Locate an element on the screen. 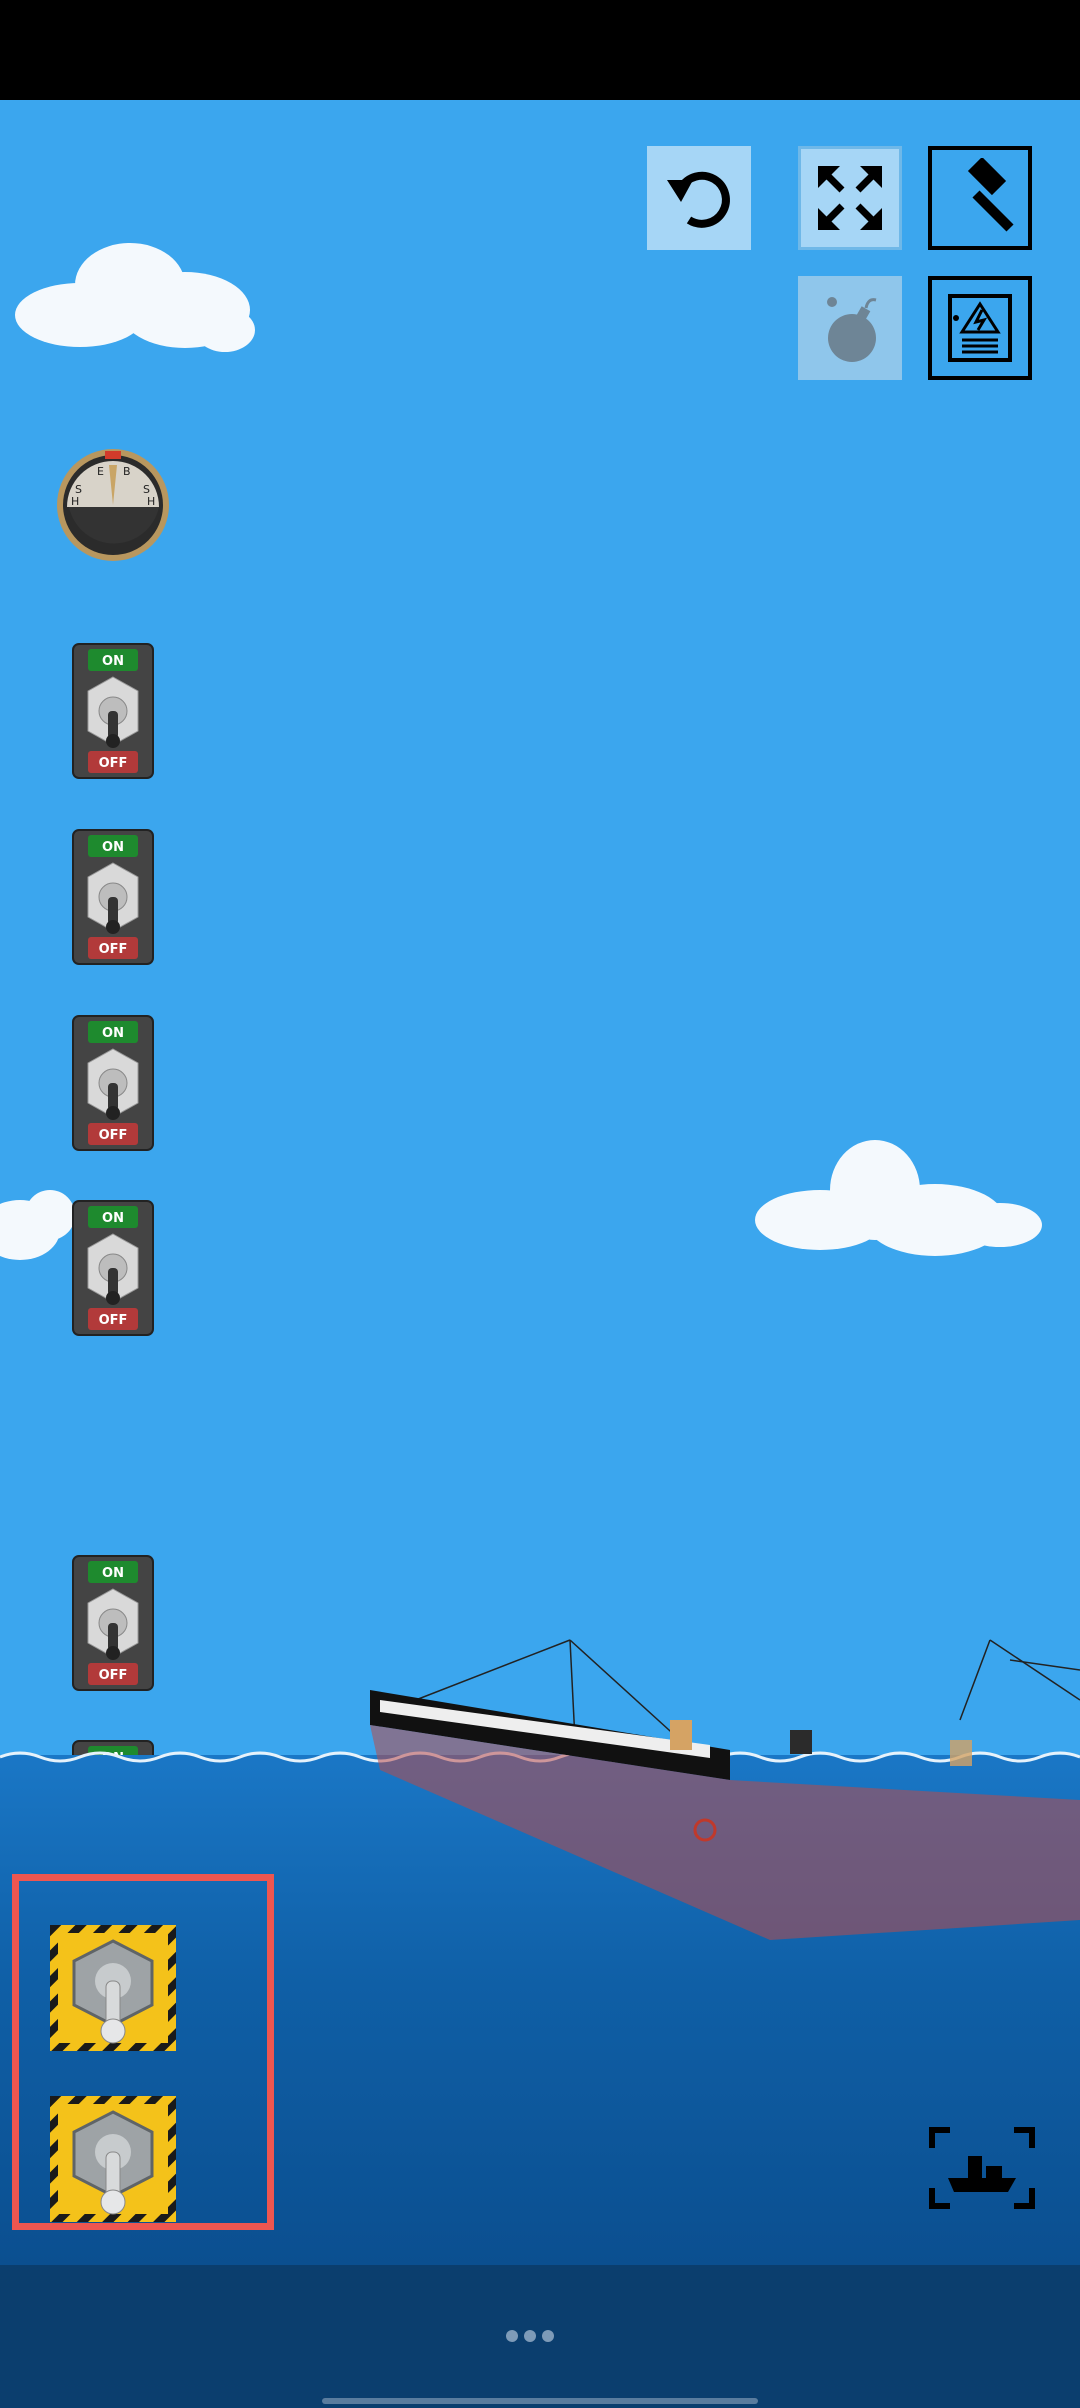 This screenshot has height=2408, width=1080. follow-ship-camera-button is located at coordinates (982, 2168).